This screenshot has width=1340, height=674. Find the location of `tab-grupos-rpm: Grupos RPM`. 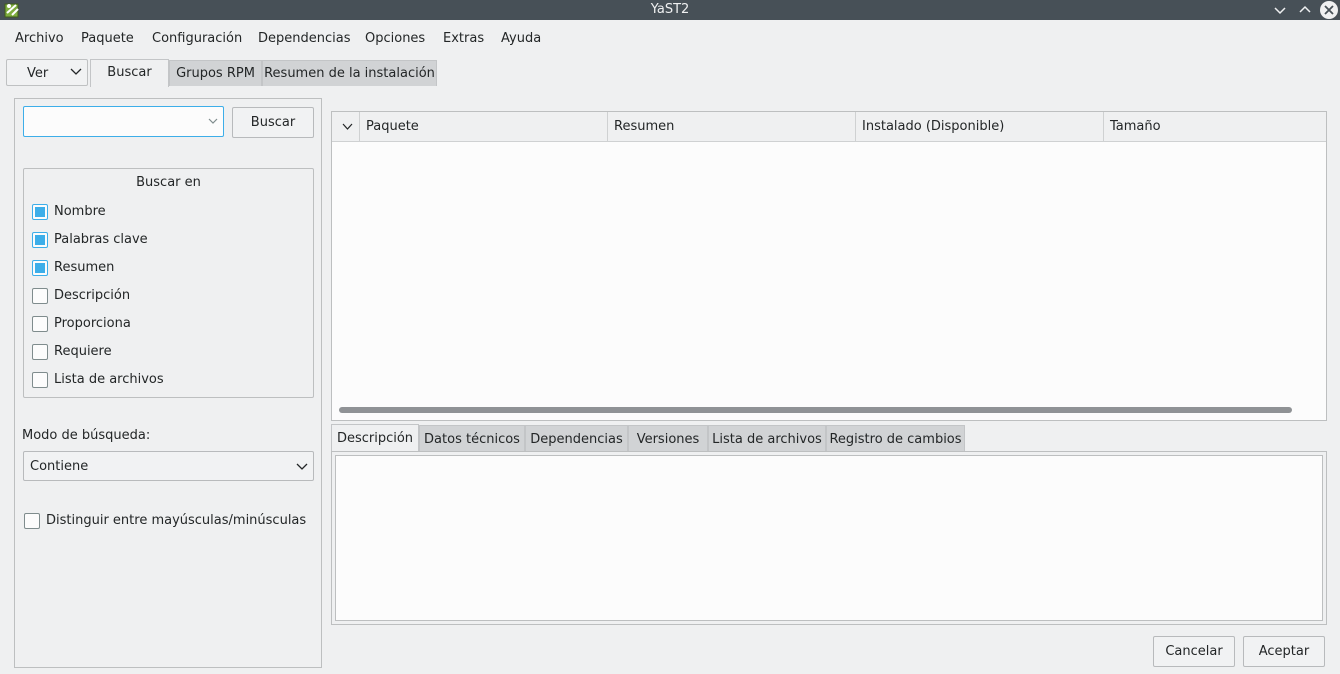

tab-grupos-rpm: Grupos RPM is located at coordinates (215, 73).